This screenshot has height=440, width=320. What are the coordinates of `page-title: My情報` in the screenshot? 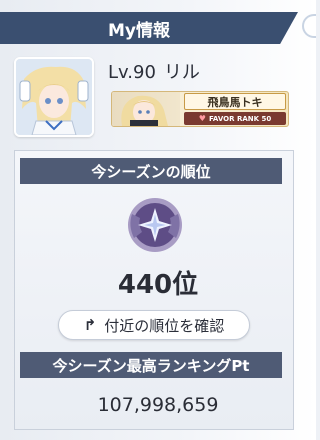 It's located at (139, 30).